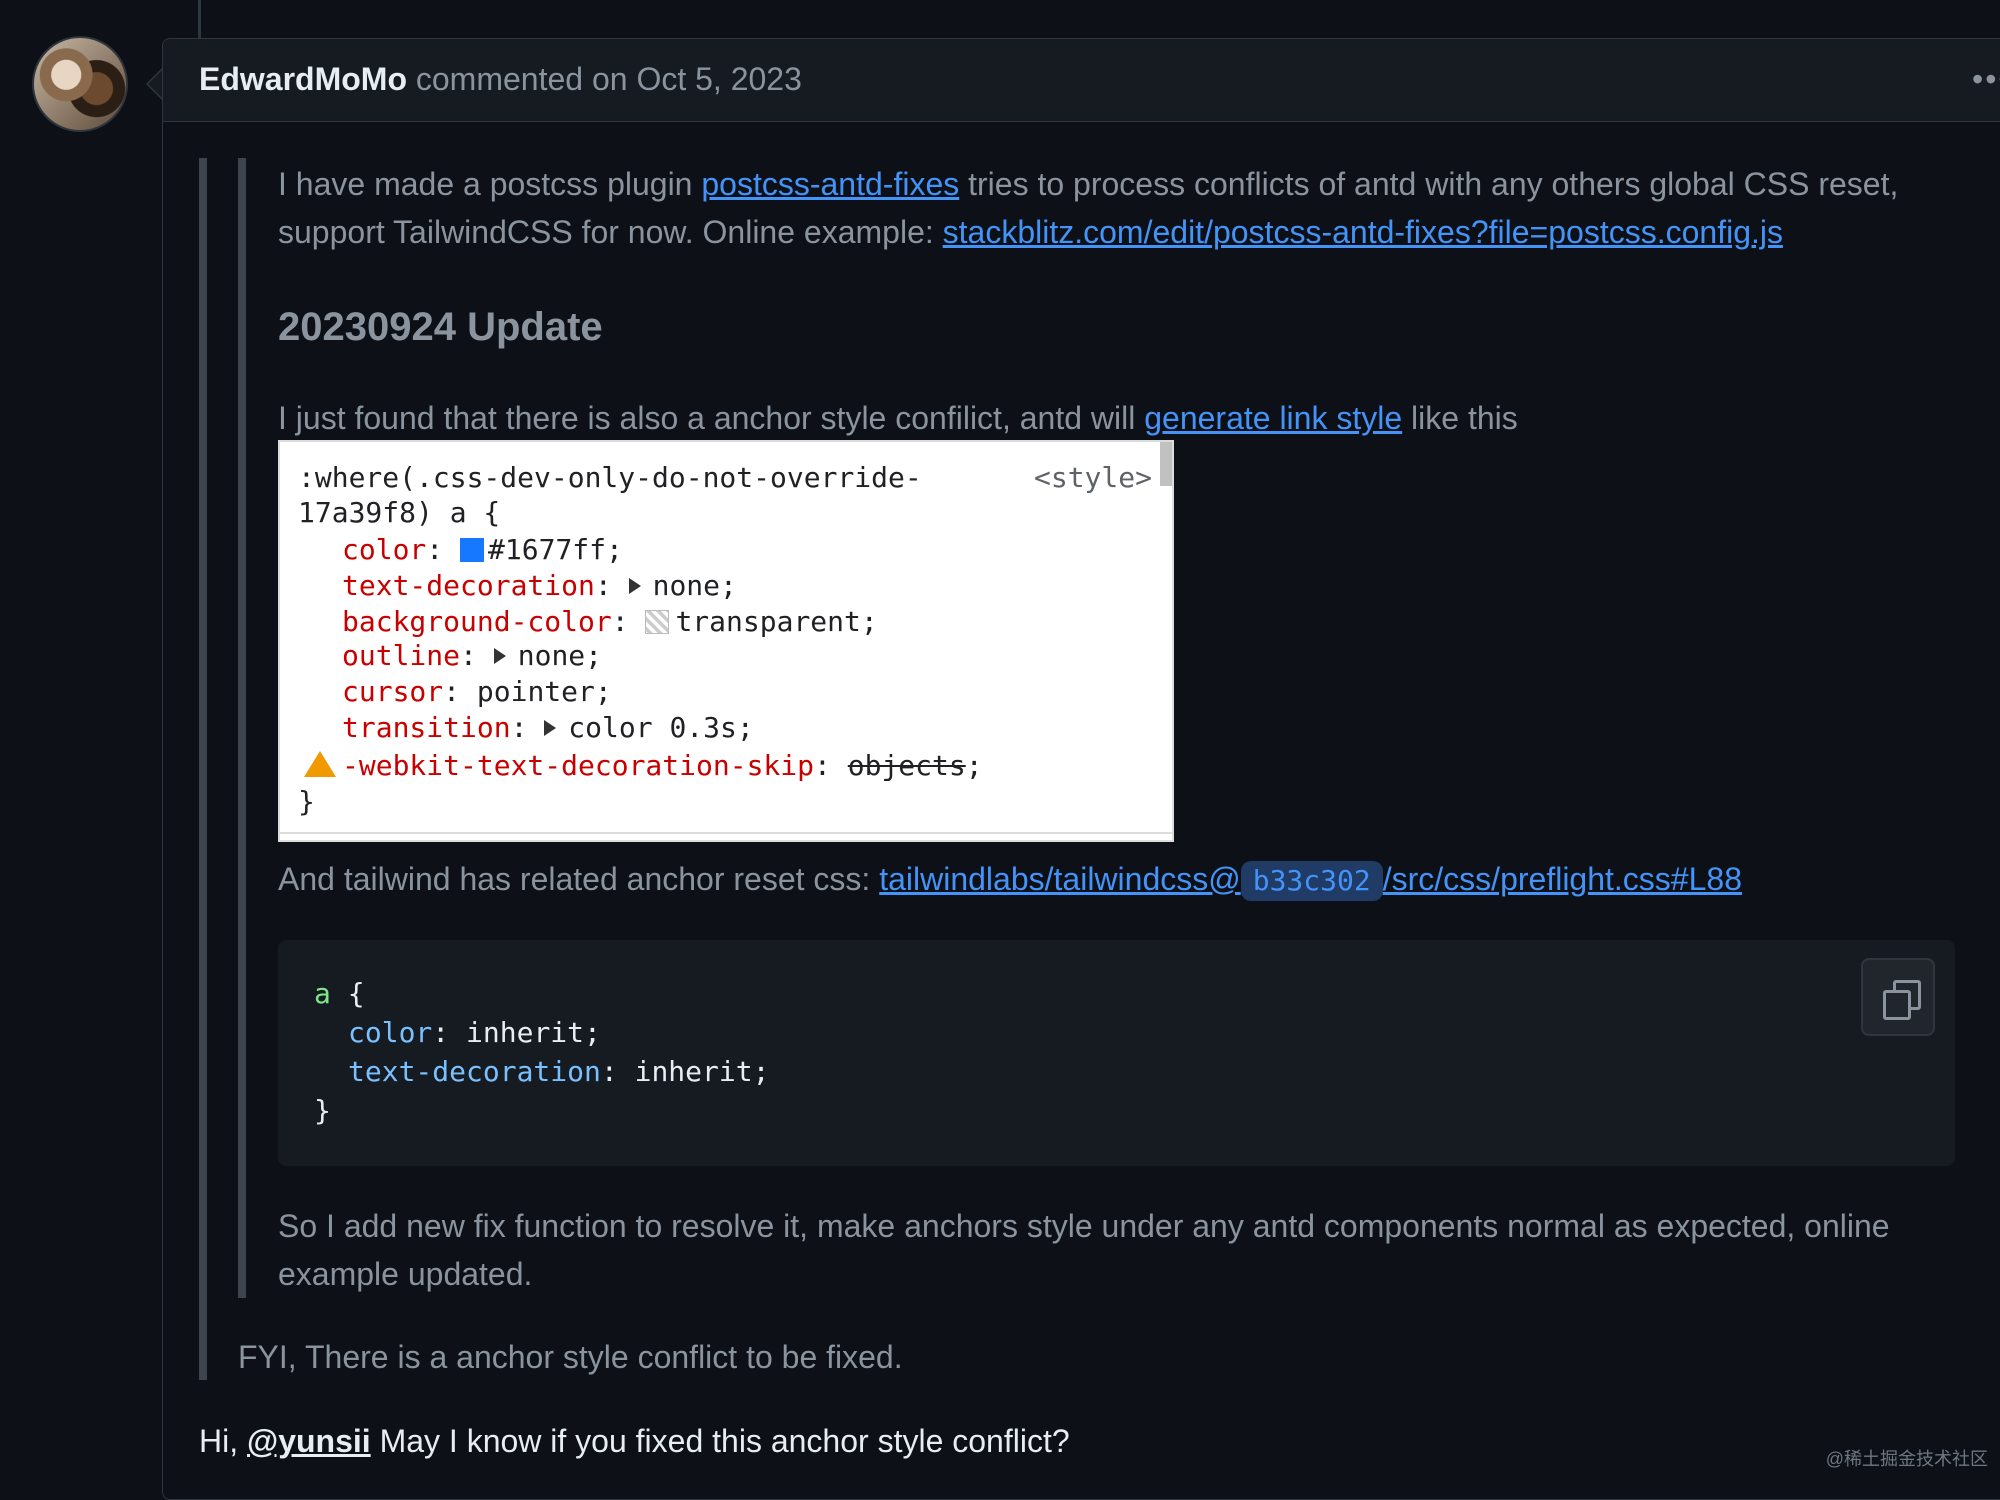 The height and width of the screenshot is (1500, 2000). Describe the element at coordinates (1562, 879) in the screenshot. I see `link-preflight-css: /src/css/preflight.css#L88` at that location.